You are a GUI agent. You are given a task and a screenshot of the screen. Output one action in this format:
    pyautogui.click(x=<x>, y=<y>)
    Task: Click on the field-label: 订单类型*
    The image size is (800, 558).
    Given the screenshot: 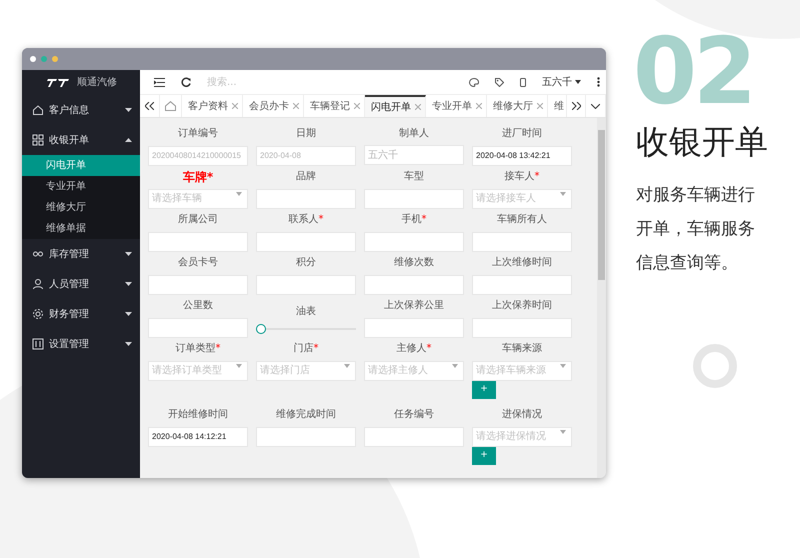 What is the action you would take?
    pyautogui.click(x=198, y=349)
    